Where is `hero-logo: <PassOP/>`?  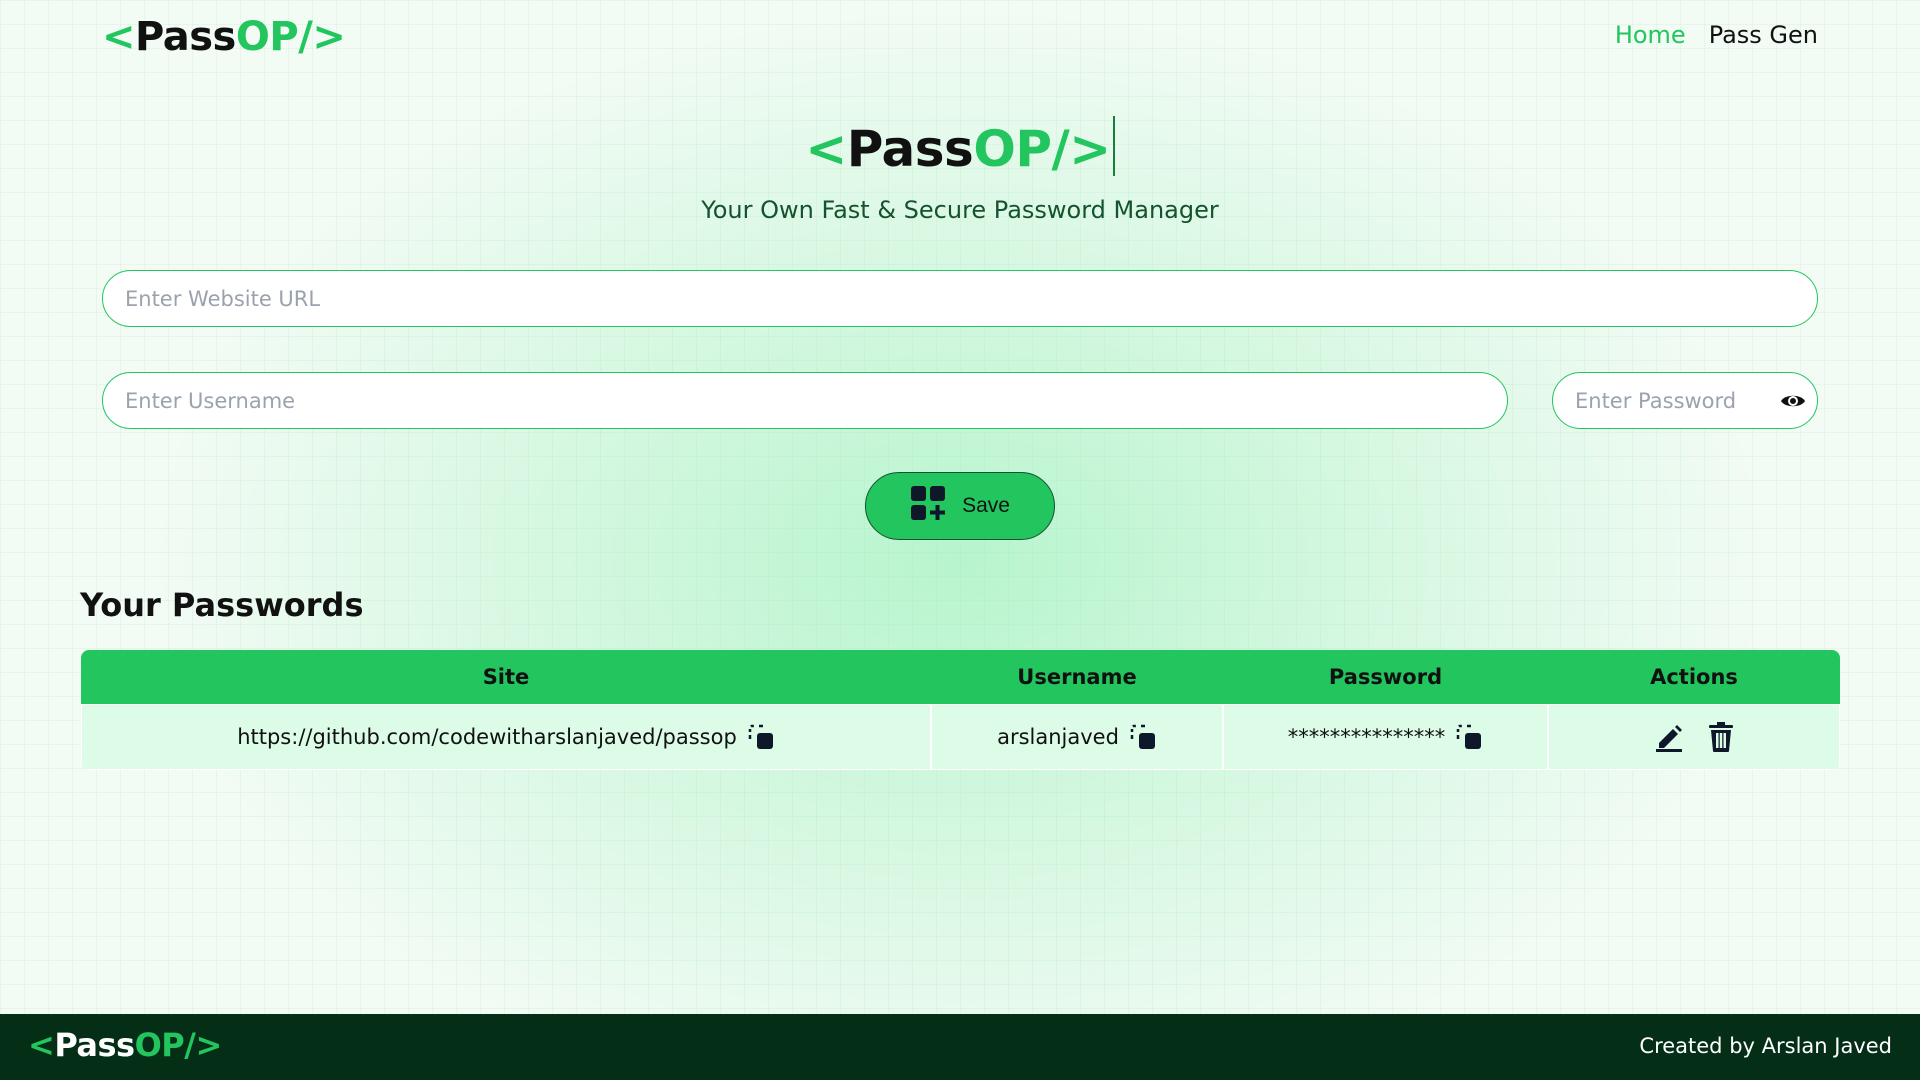 hero-logo: <PassOP/> is located at coordinates (960, 147).